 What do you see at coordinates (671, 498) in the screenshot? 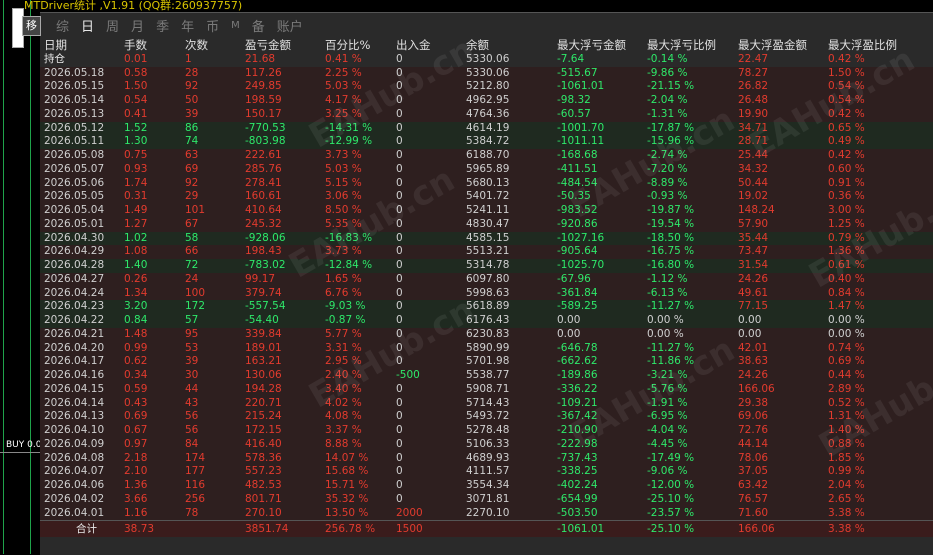
I see `cell-max-float-loss-pct: -25.10 %` at bounding box center [671, 498].